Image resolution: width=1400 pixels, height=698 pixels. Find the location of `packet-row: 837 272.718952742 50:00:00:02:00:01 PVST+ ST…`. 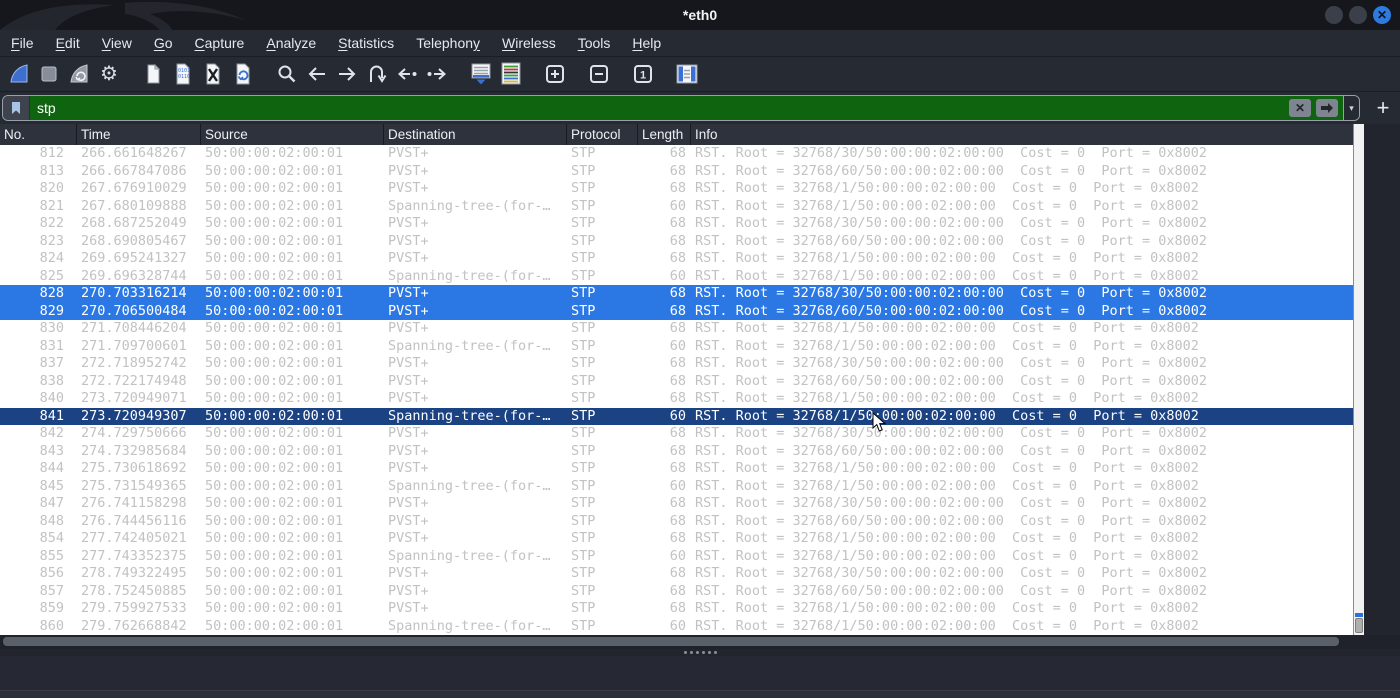

packet-row: 837 272.718952742 50:00:00:02:00:01 PVST+ ST… is located at coordinates (676, 364).